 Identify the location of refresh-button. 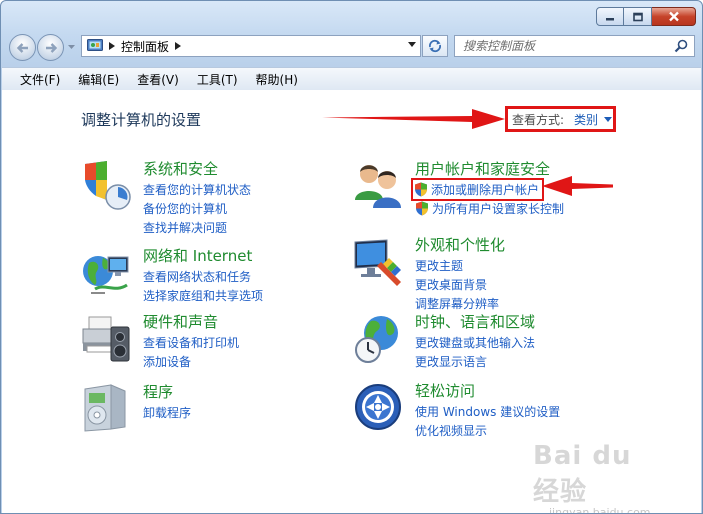
(435, 46).